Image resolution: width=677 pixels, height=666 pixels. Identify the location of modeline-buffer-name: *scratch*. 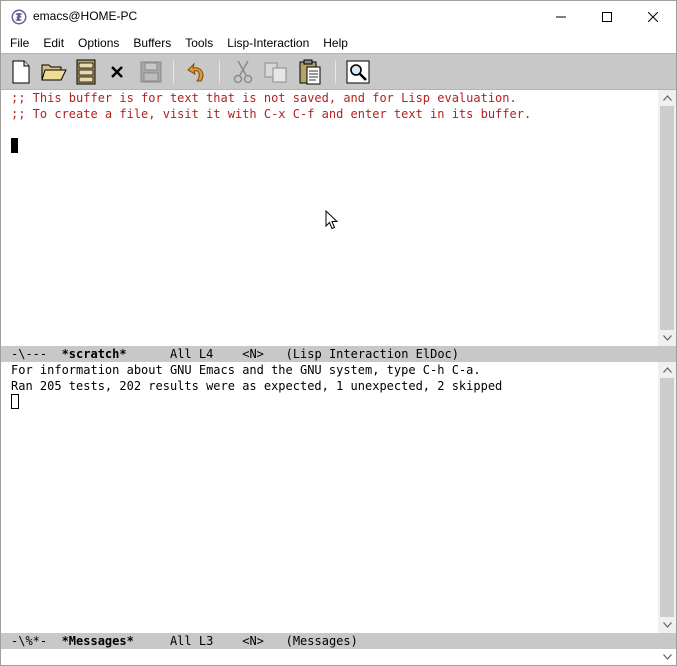
(94, 354).